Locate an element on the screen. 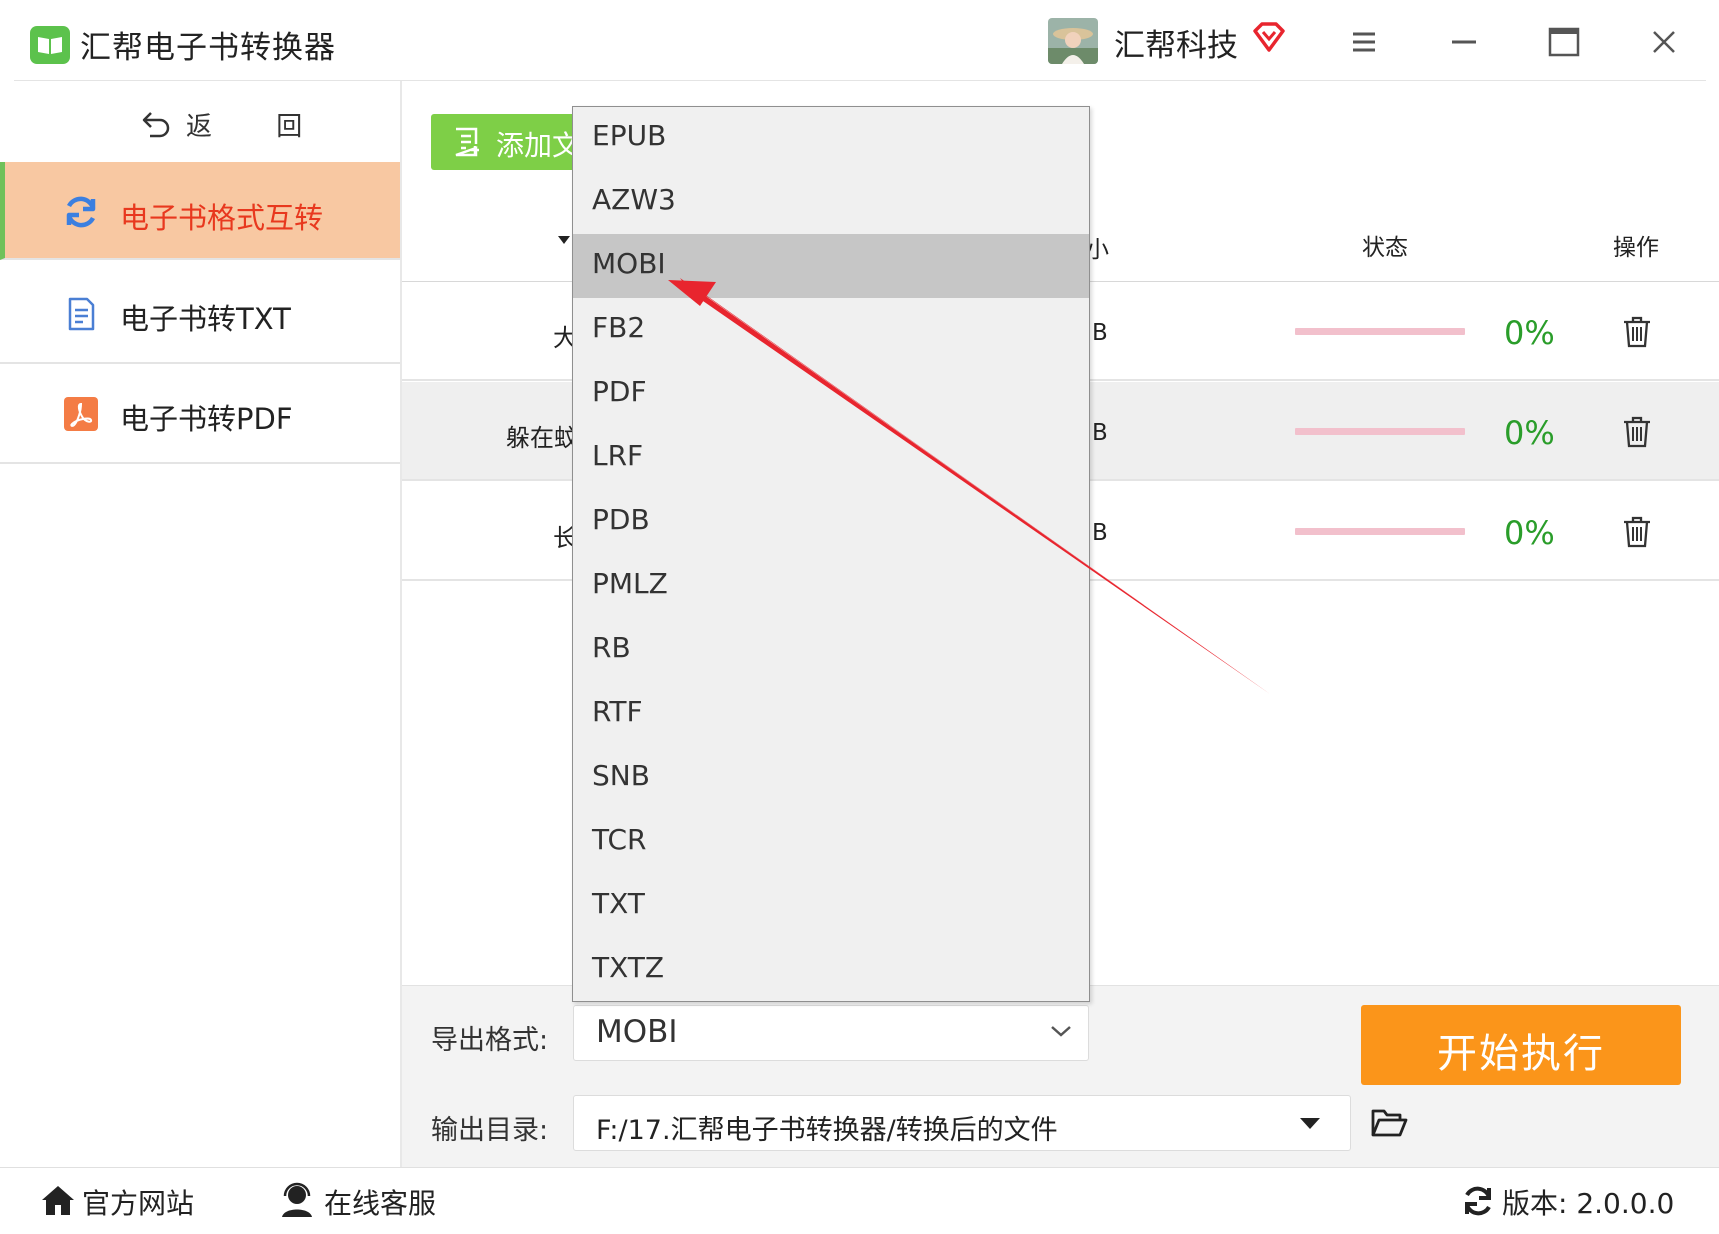  format-option-rtf is located at coordinates (831, 714).